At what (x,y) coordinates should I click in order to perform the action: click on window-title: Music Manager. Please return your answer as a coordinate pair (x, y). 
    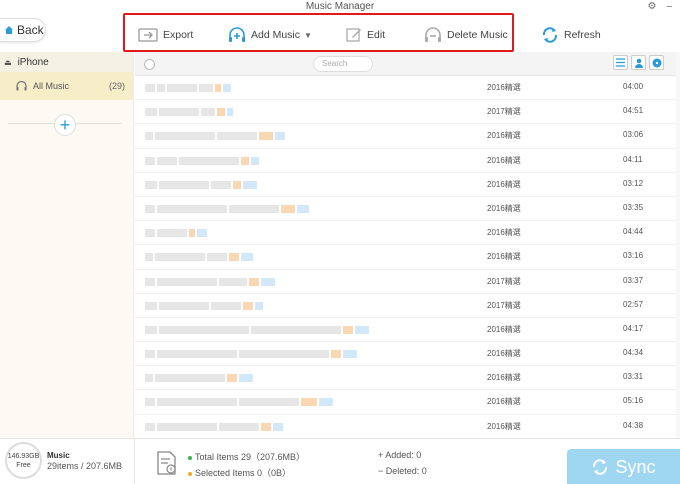
    Looking at the image, I should click on (340, 6).